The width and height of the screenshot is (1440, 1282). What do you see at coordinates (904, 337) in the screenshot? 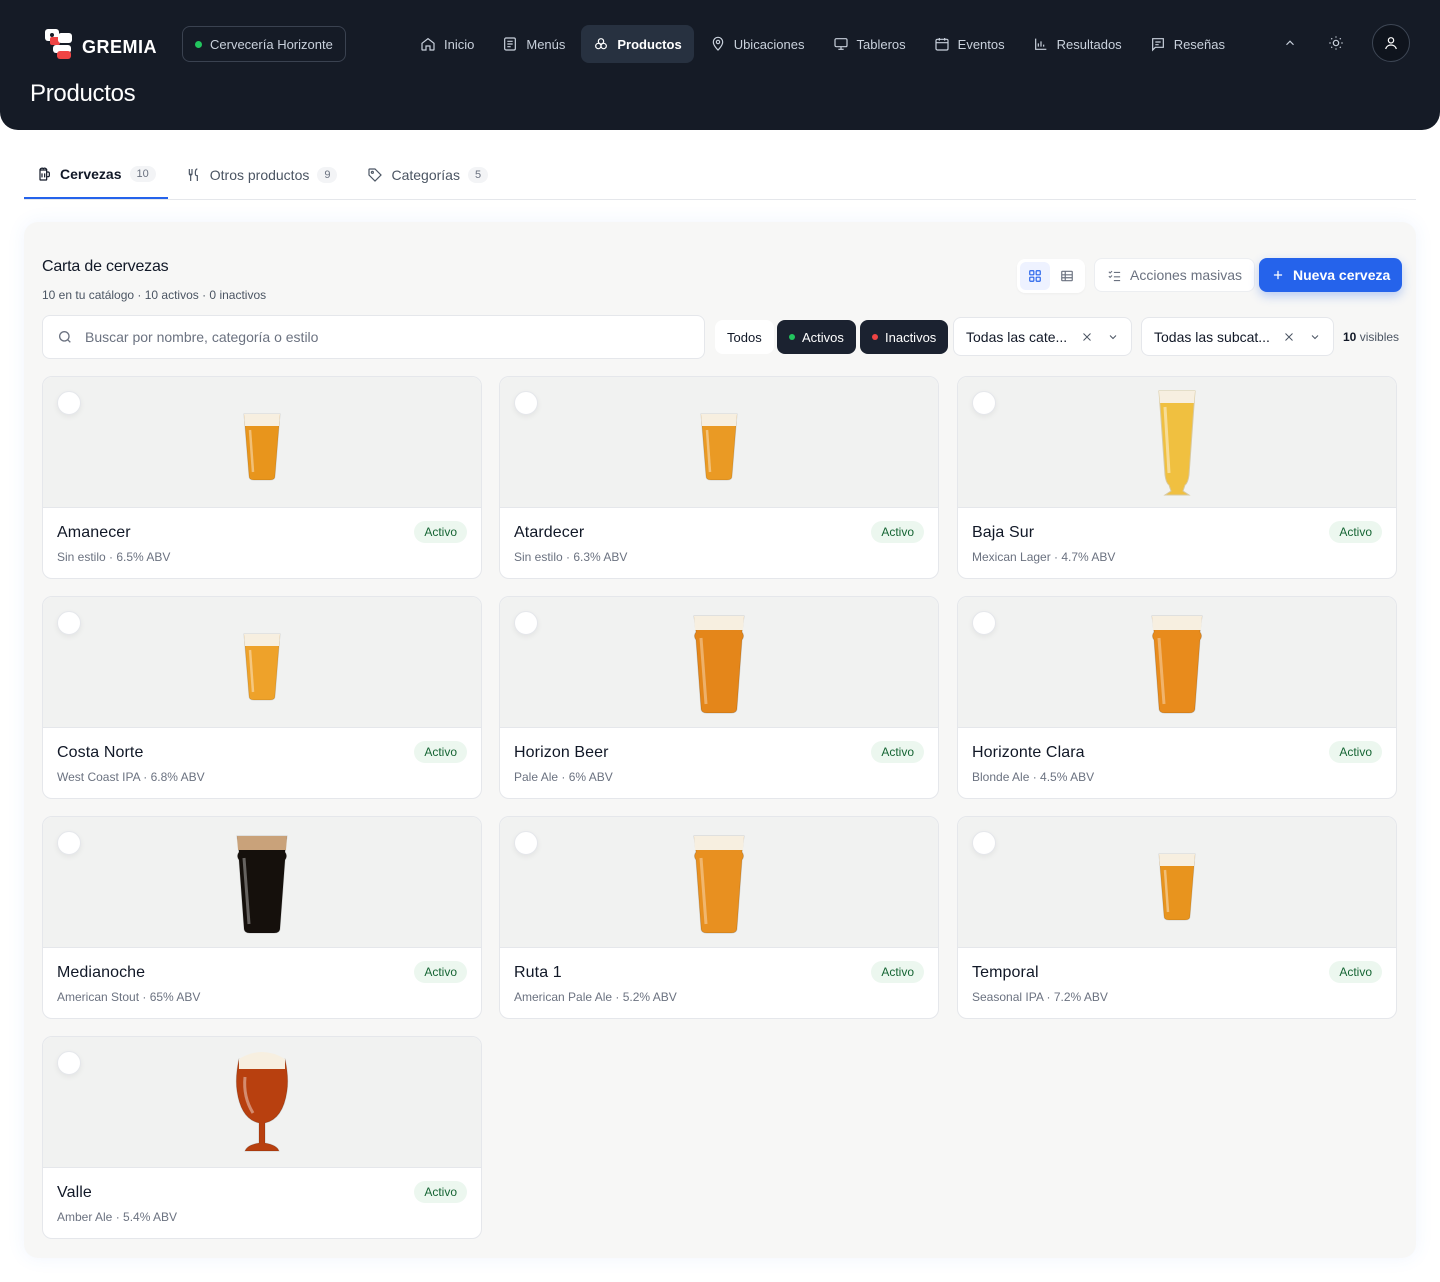
I see `filter-inactive: Inactivos` at bounding box center [904, 337].